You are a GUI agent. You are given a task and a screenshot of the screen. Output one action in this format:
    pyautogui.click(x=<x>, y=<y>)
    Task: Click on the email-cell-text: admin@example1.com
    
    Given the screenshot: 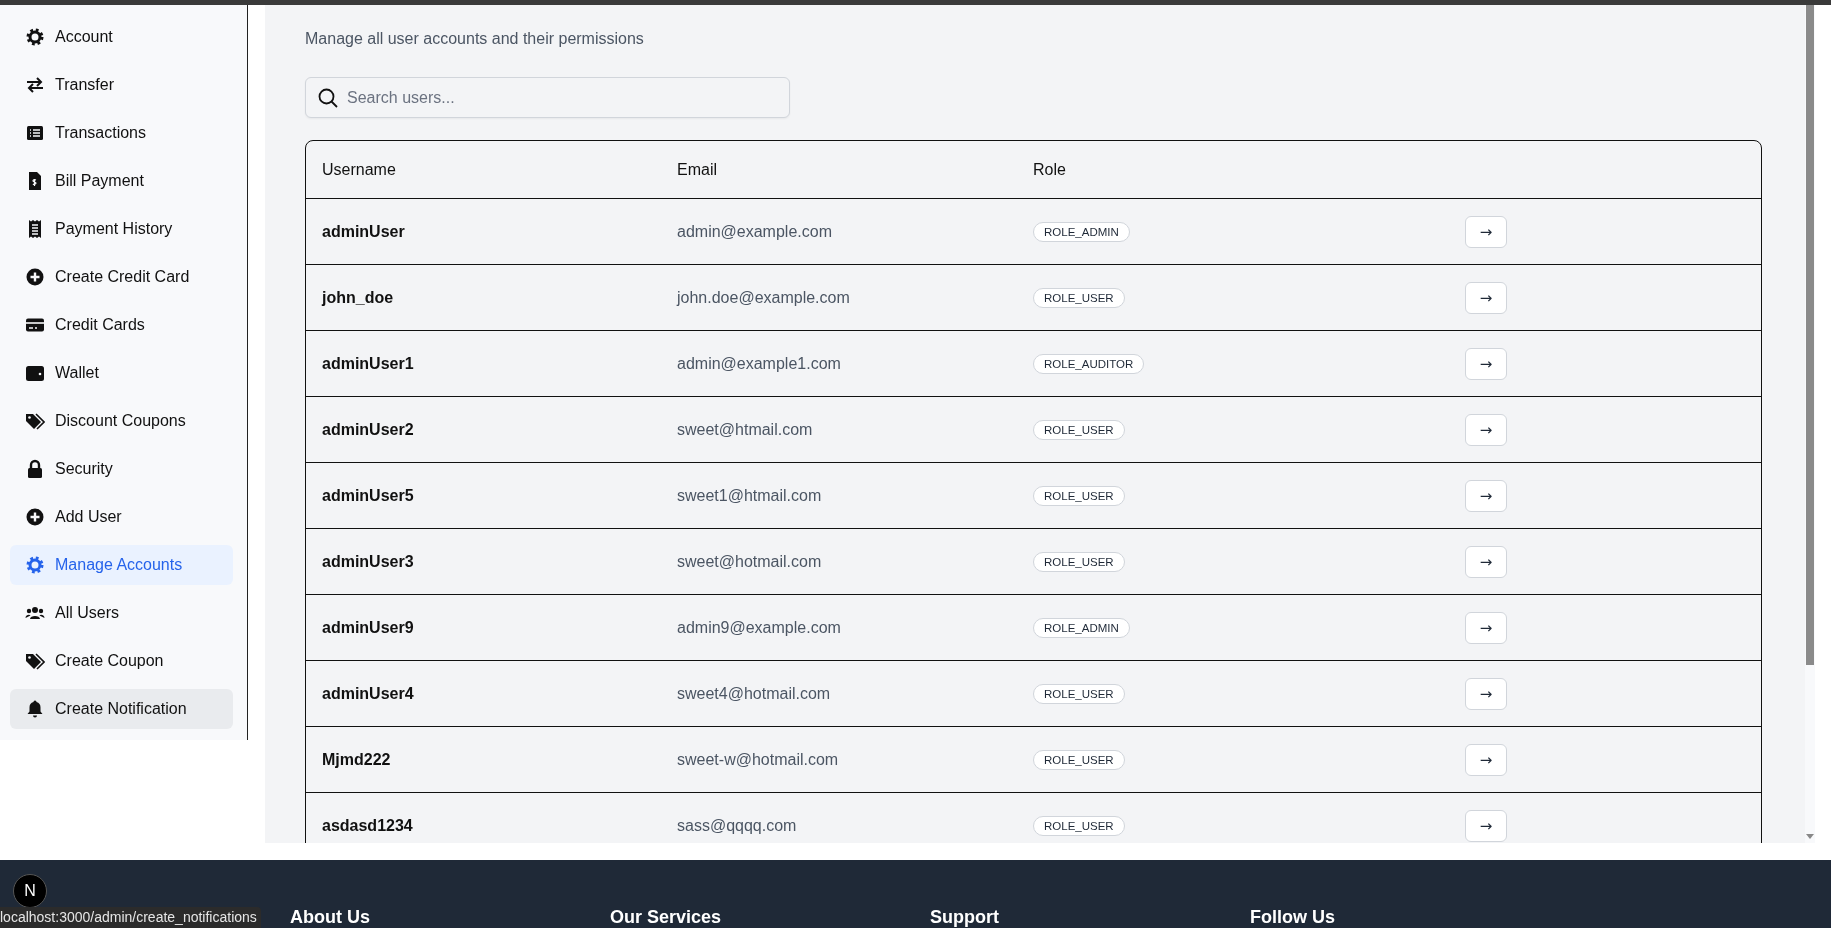 What is the action you would take?
    pyautogui.click(x=759, y=363)
    